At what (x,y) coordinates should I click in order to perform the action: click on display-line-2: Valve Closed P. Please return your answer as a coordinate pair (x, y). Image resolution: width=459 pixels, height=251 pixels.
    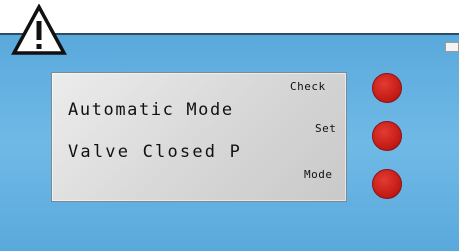
    Looking at the image, I should click on (155, 152).